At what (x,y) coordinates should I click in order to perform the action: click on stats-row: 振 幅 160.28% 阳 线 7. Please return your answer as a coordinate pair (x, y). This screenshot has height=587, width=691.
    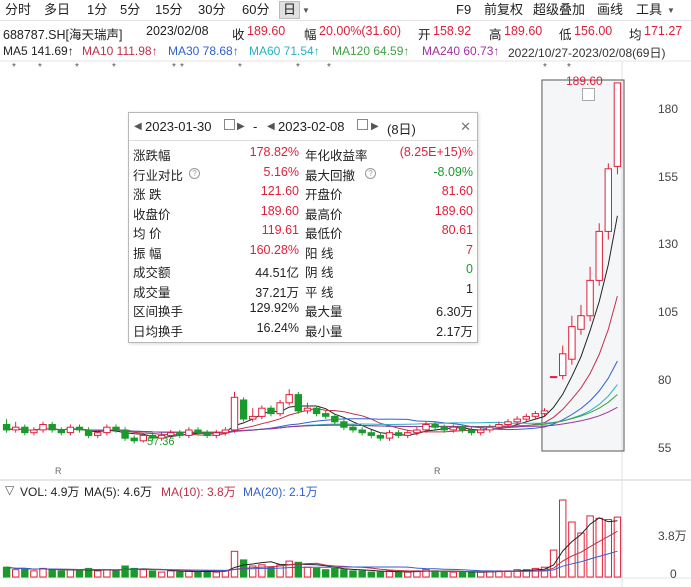
    Looking at the image, I should click on (303, 251).